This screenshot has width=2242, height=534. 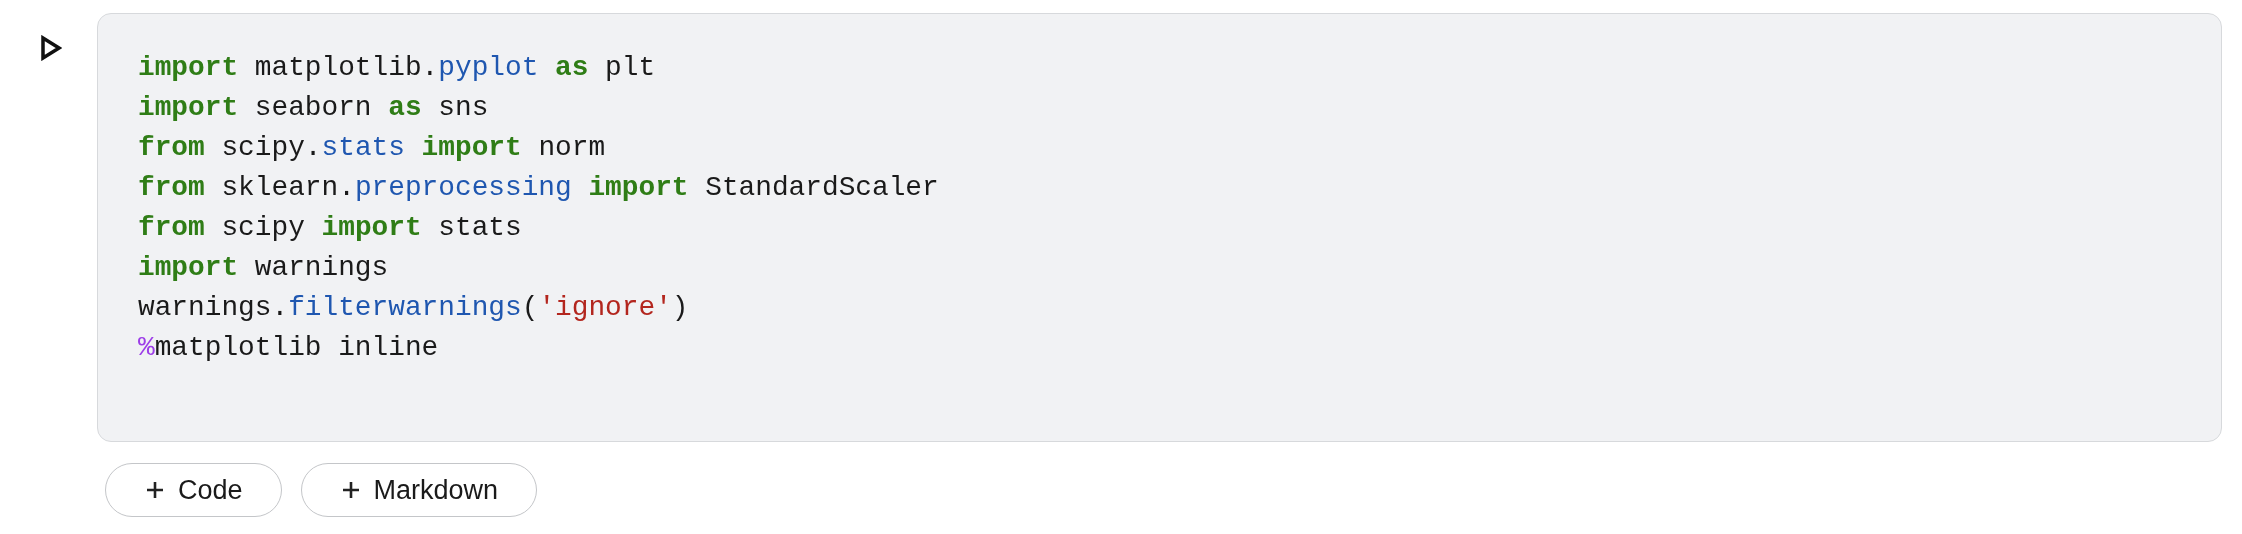 I want to click on code-line: import seaborn as sns, so click(x=313, y=108).